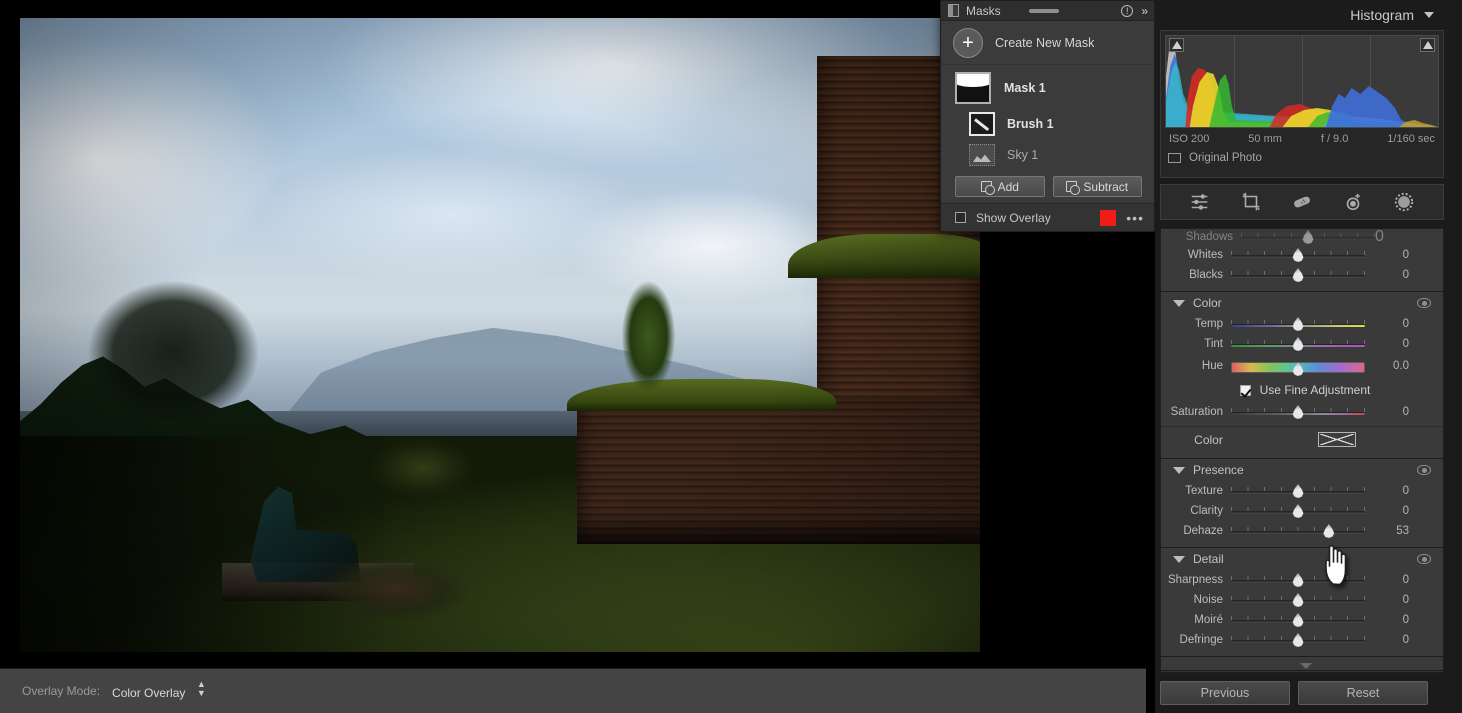 Image resolution: width=1462 pixels, height=713 pixels. What do you see at coordinates (1176, 45) in the screenshot?
I see `shadow-clipping-indicator` at bounding box center [1176, 45].